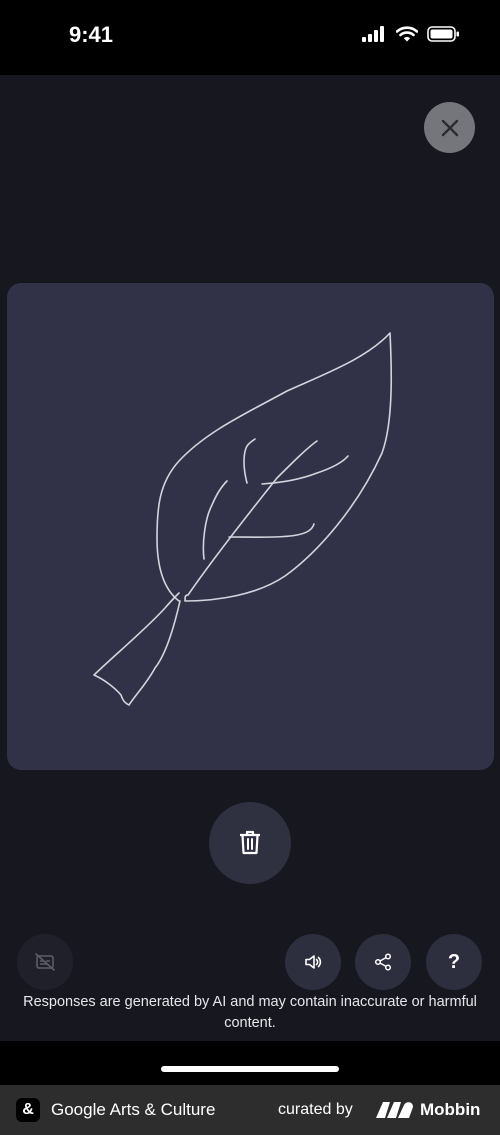 The width and height of the screenshot is (500, 1135). Describe the element at coordinates (407, 34) in the screenshot. I see `wifi-icon` at that location.